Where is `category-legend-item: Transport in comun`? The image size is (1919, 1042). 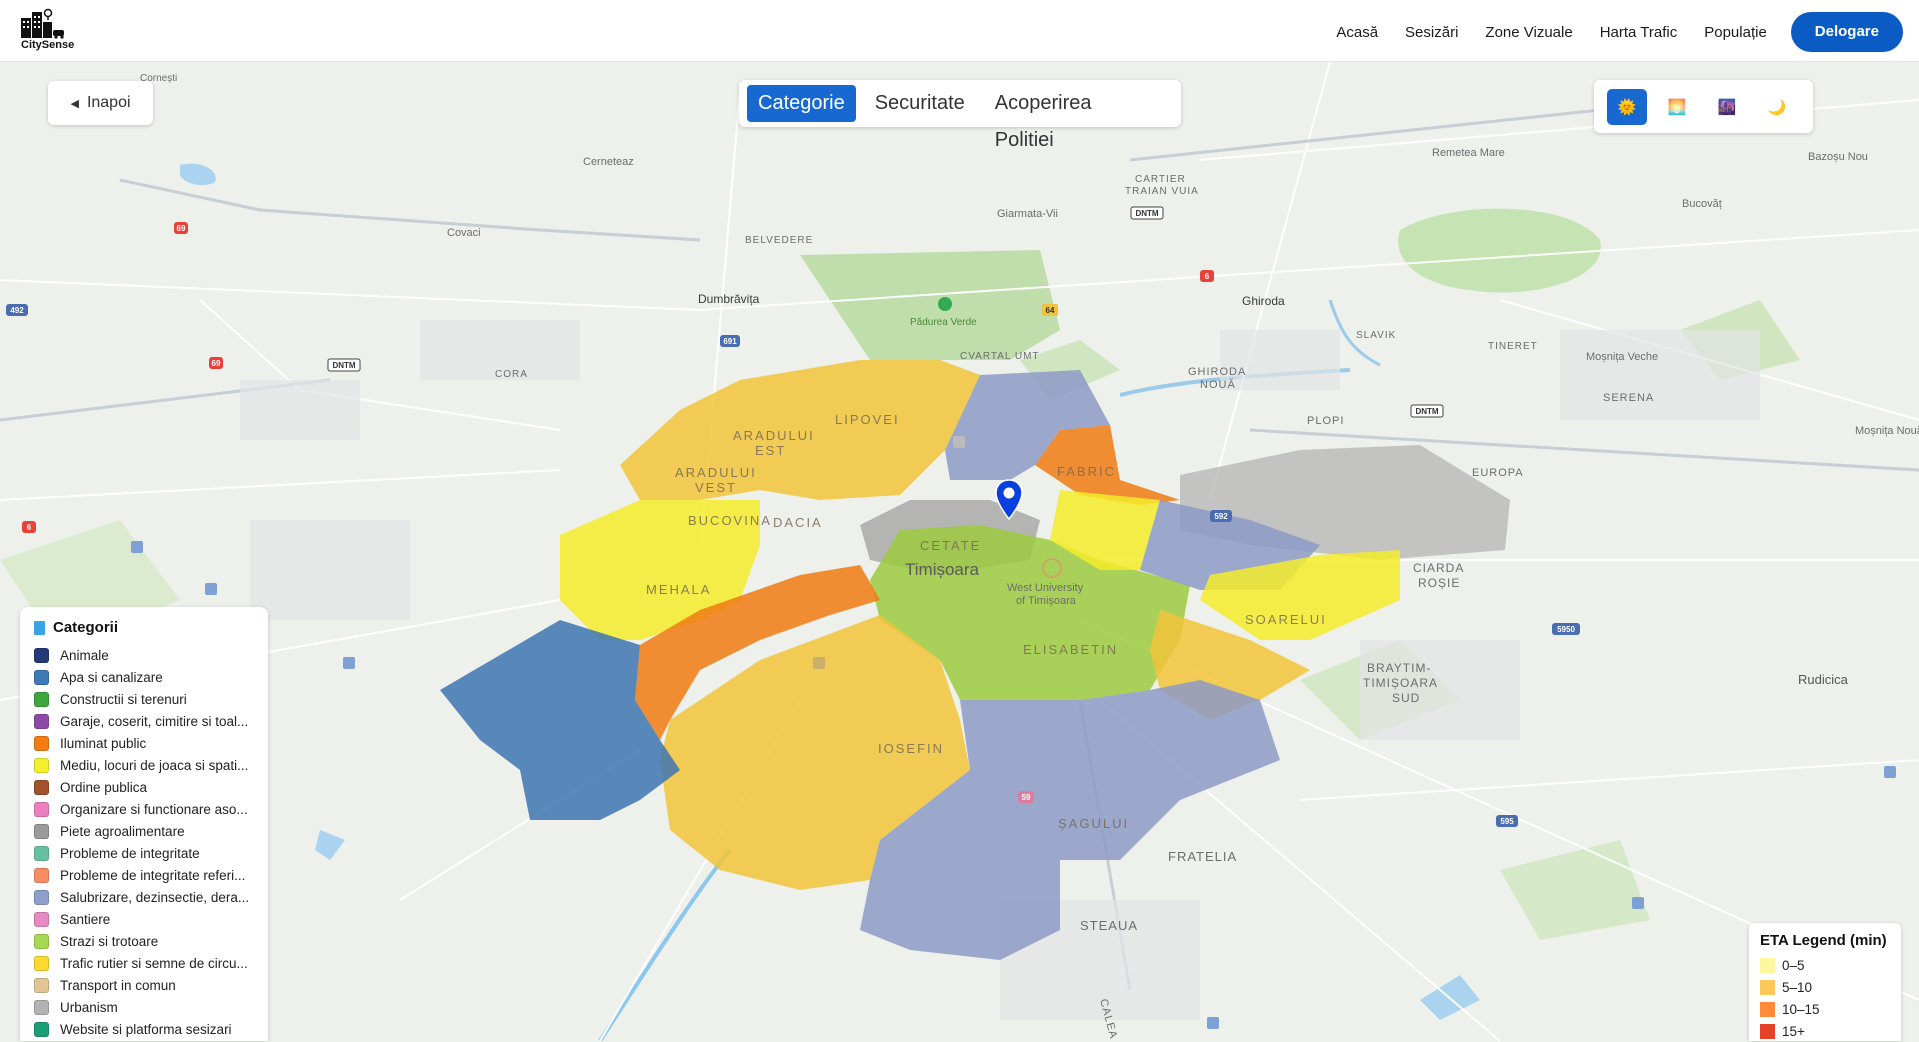 category-legend-item: Transport in comun is located at coordinates (144, 985).